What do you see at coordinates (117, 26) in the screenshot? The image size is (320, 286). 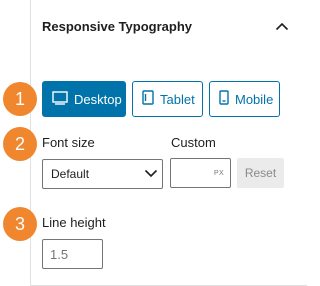 I see `panel-title: Responsive Typography` at bounding box center [117, 26].